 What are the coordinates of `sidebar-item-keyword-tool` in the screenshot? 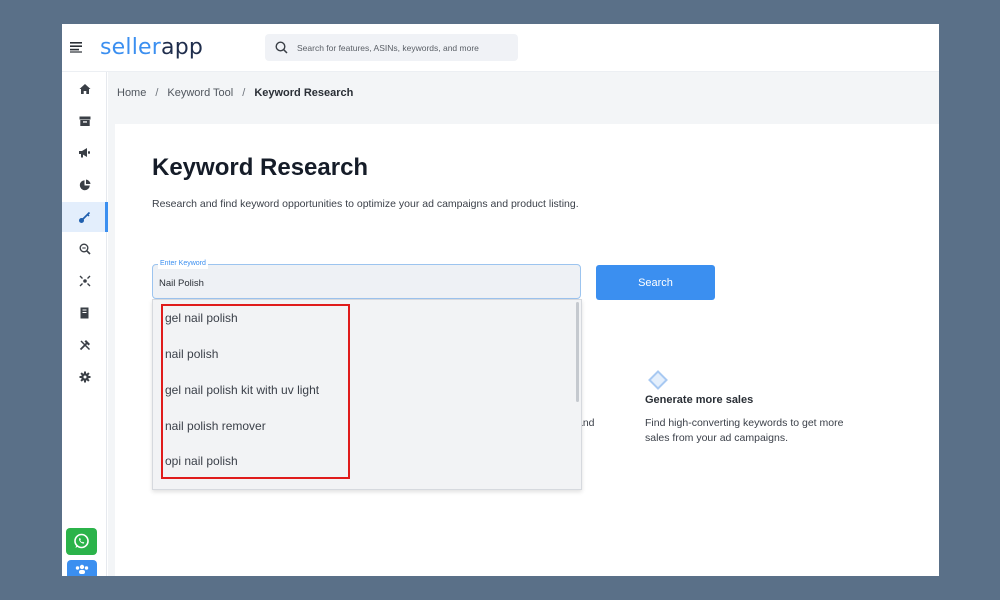 It's located at (85, 217).